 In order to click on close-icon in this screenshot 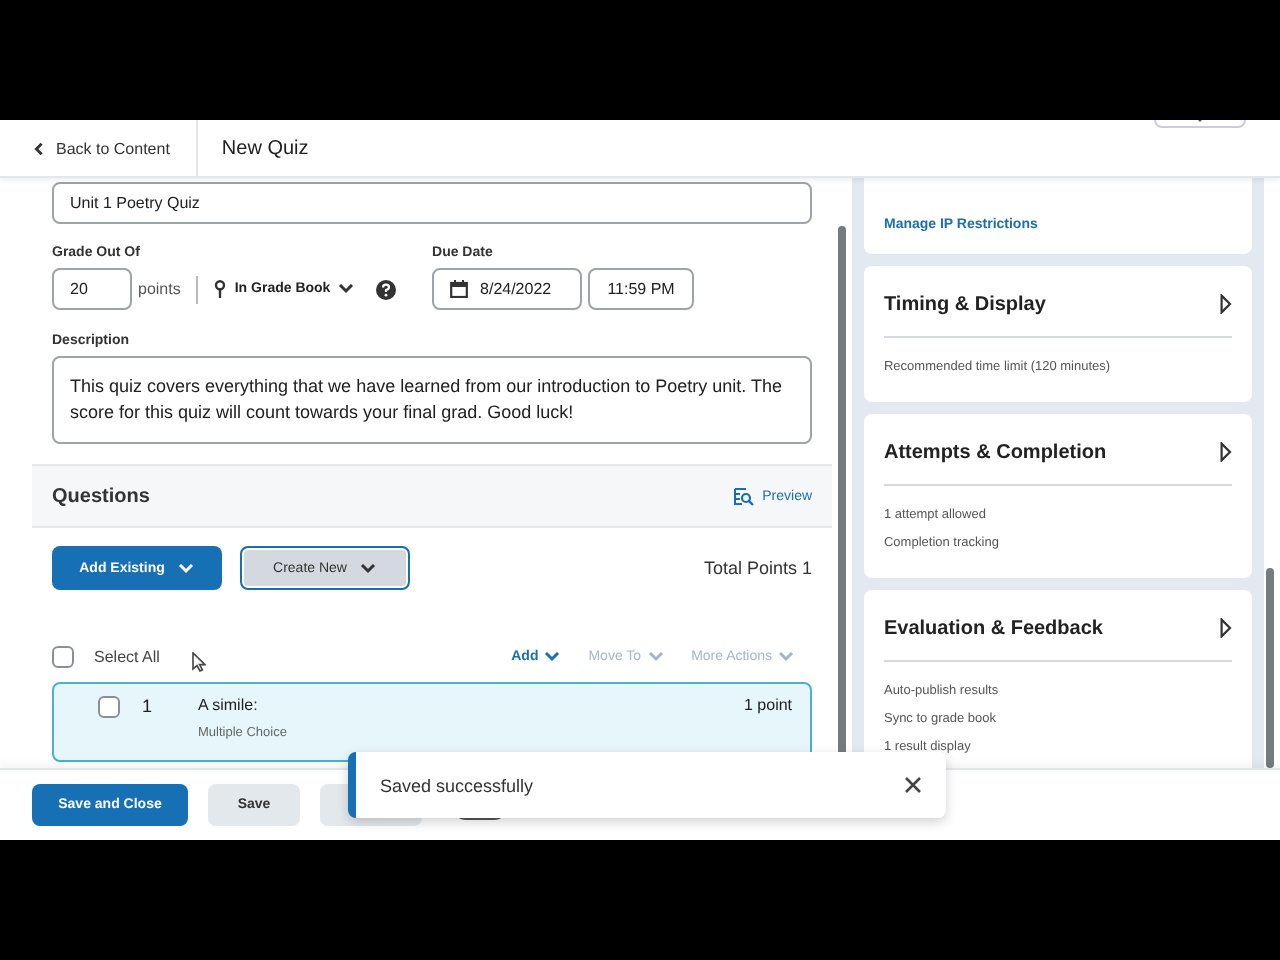, I will do `click(913, 785)`.